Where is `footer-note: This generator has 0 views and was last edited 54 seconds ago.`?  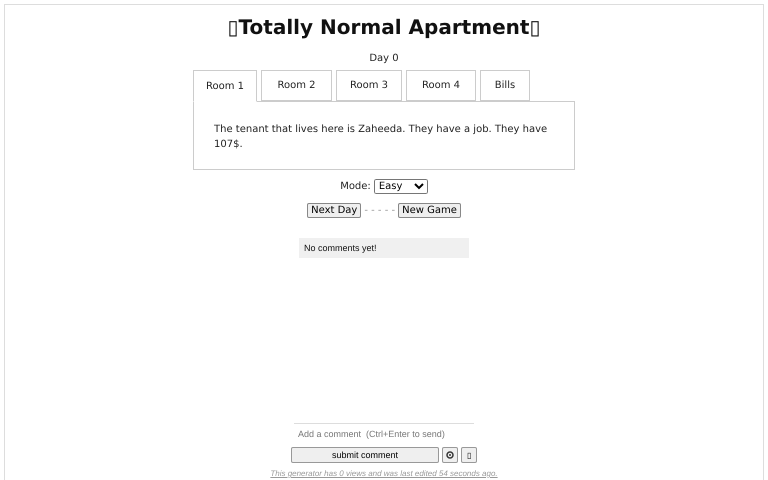
footer-note: This generator has 0 views and was last edited 54 seconds ago. is located at coordinates (384, 473).